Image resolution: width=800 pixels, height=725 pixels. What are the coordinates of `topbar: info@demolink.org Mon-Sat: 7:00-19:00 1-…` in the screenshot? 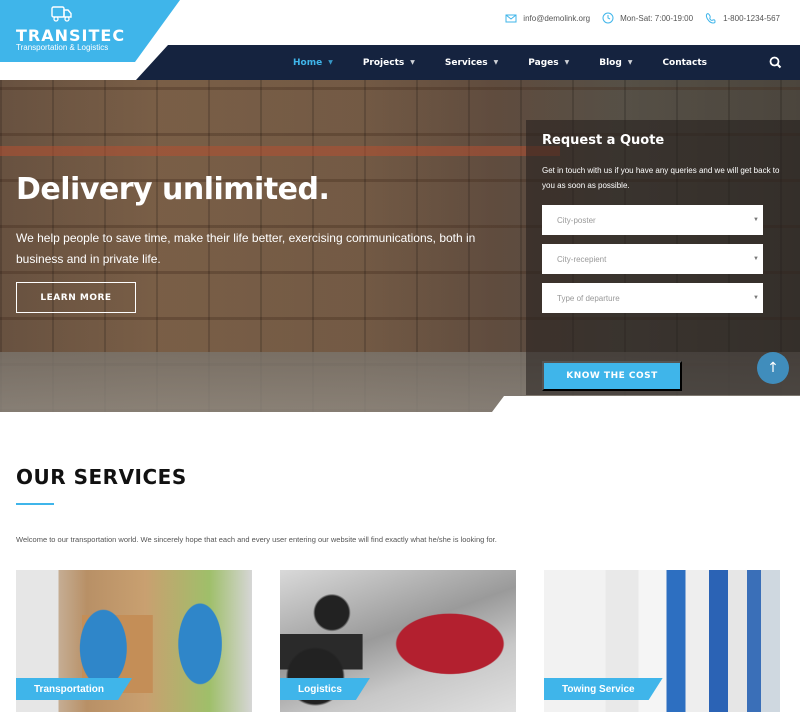 It's located at (642, 18).